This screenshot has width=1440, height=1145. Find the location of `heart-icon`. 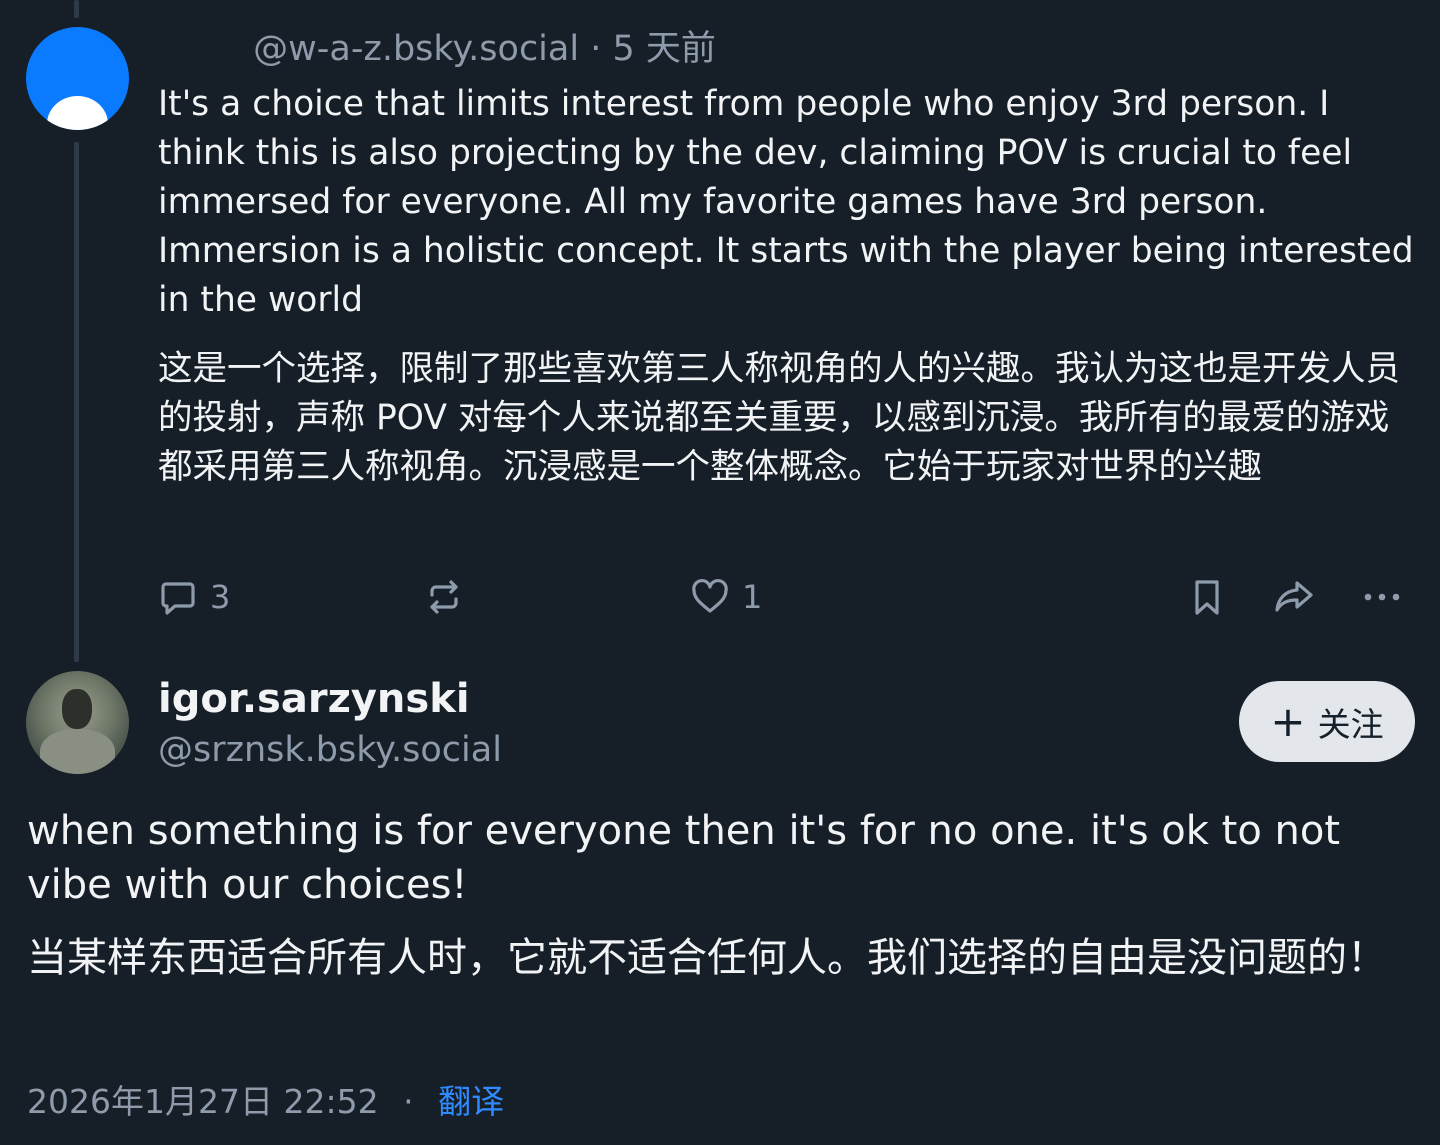

heart-icon is located at coordinates (710, 597).